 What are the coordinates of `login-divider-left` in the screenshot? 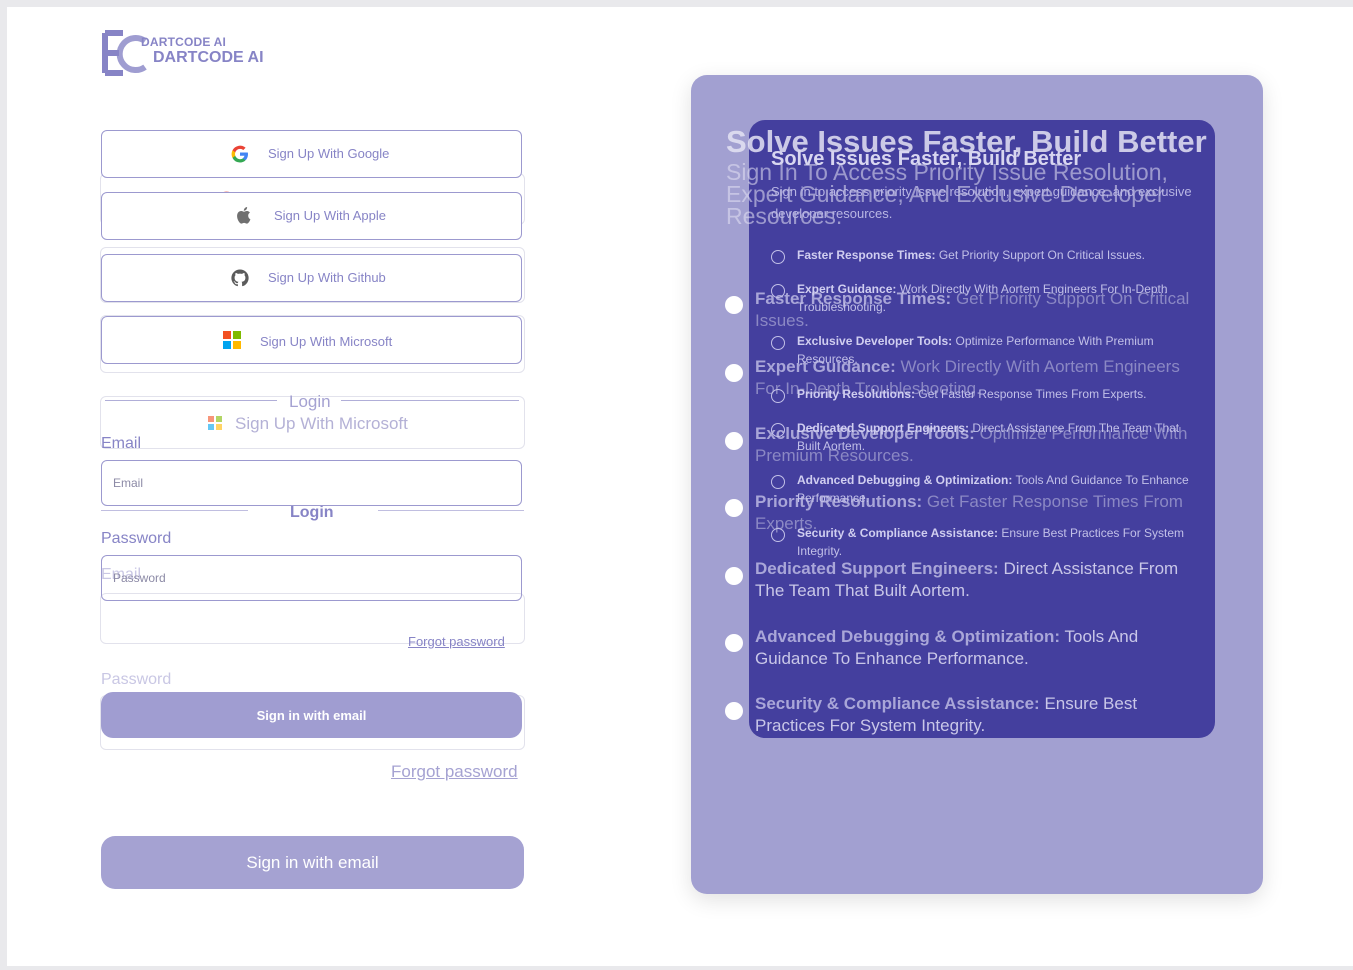 It's located at (174, 510).